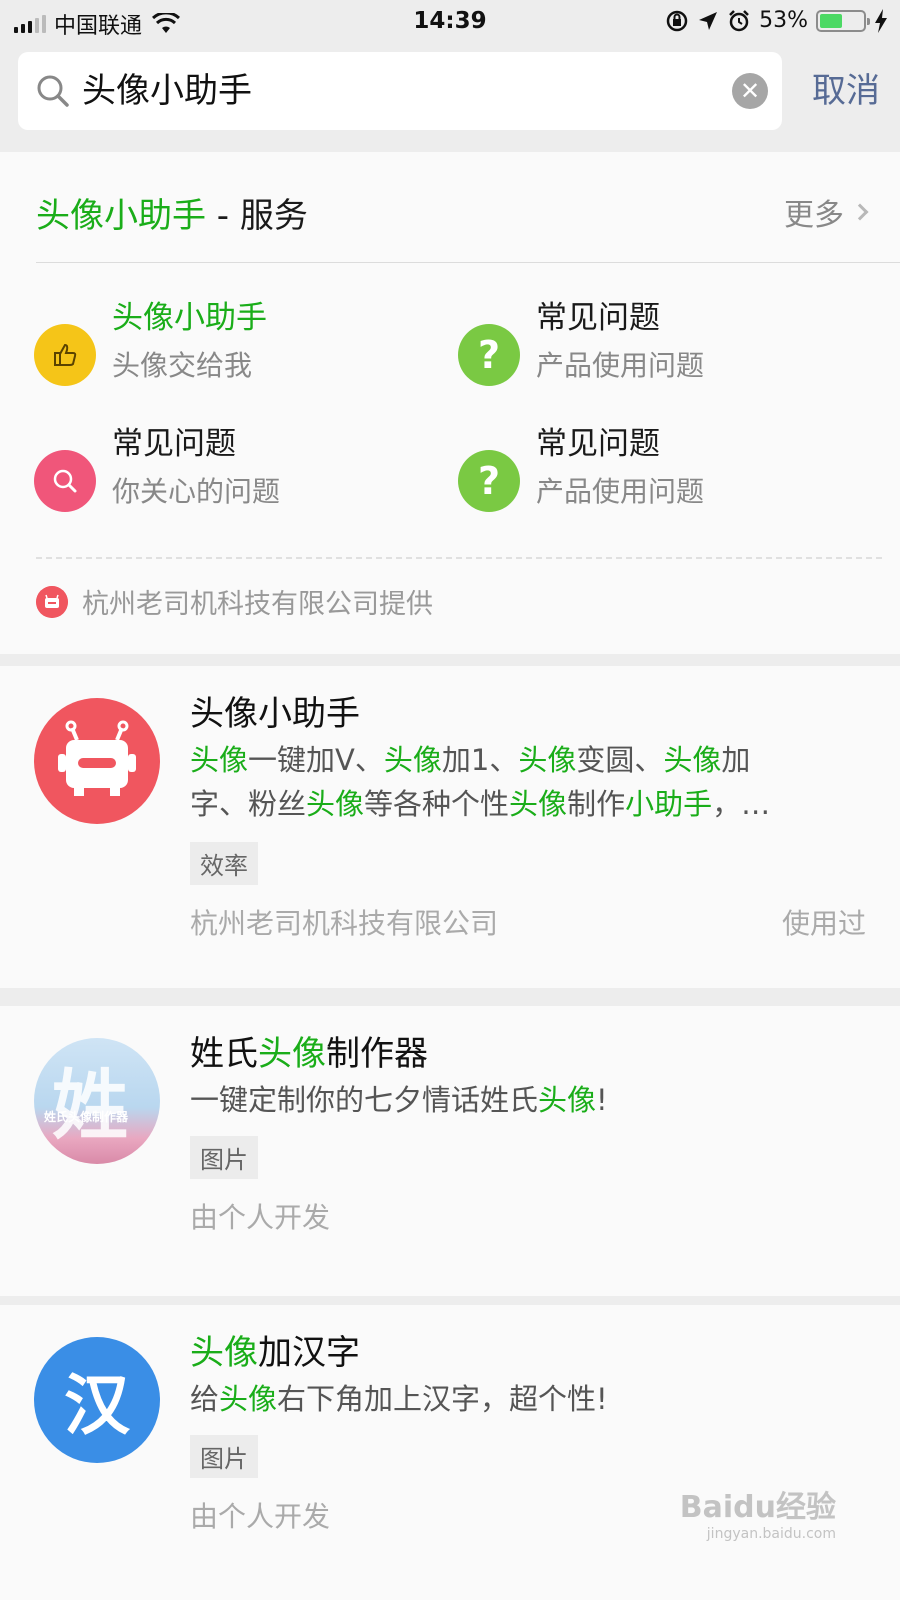  Describe the element at coordinates (344, 923) in the screenshot. I see `developer-name: 杭州老司机科技有限公司` at that location.